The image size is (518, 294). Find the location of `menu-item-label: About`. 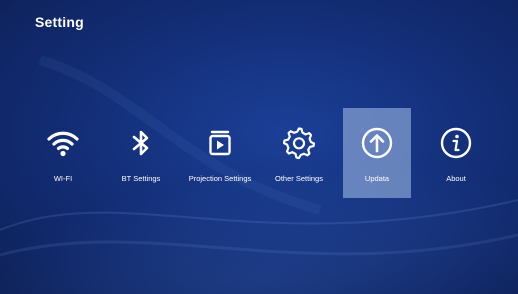

menu-item-label: About is located at coordinates (456, 178).